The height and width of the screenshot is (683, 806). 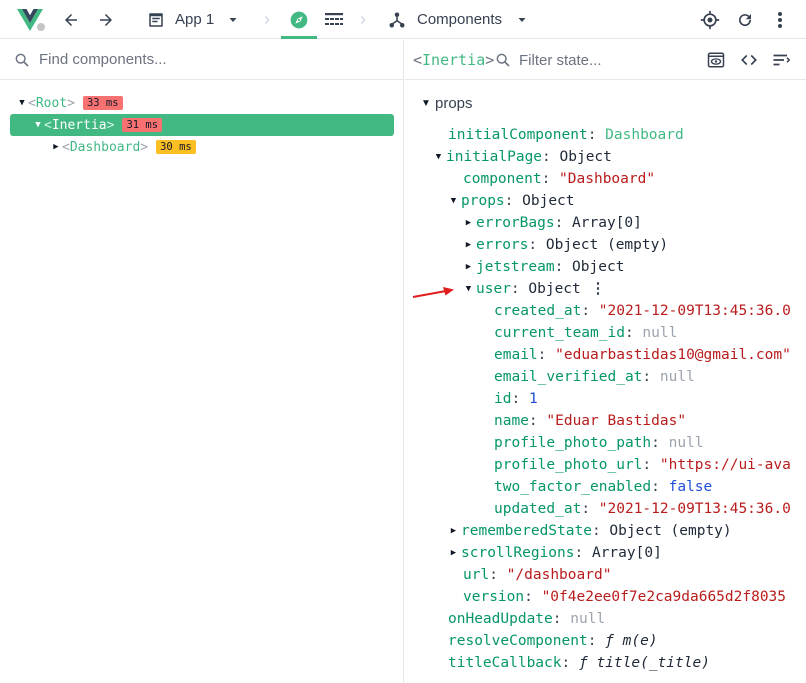 I want to click on props-section-header: ▼ props, so click(x=445, y=103).